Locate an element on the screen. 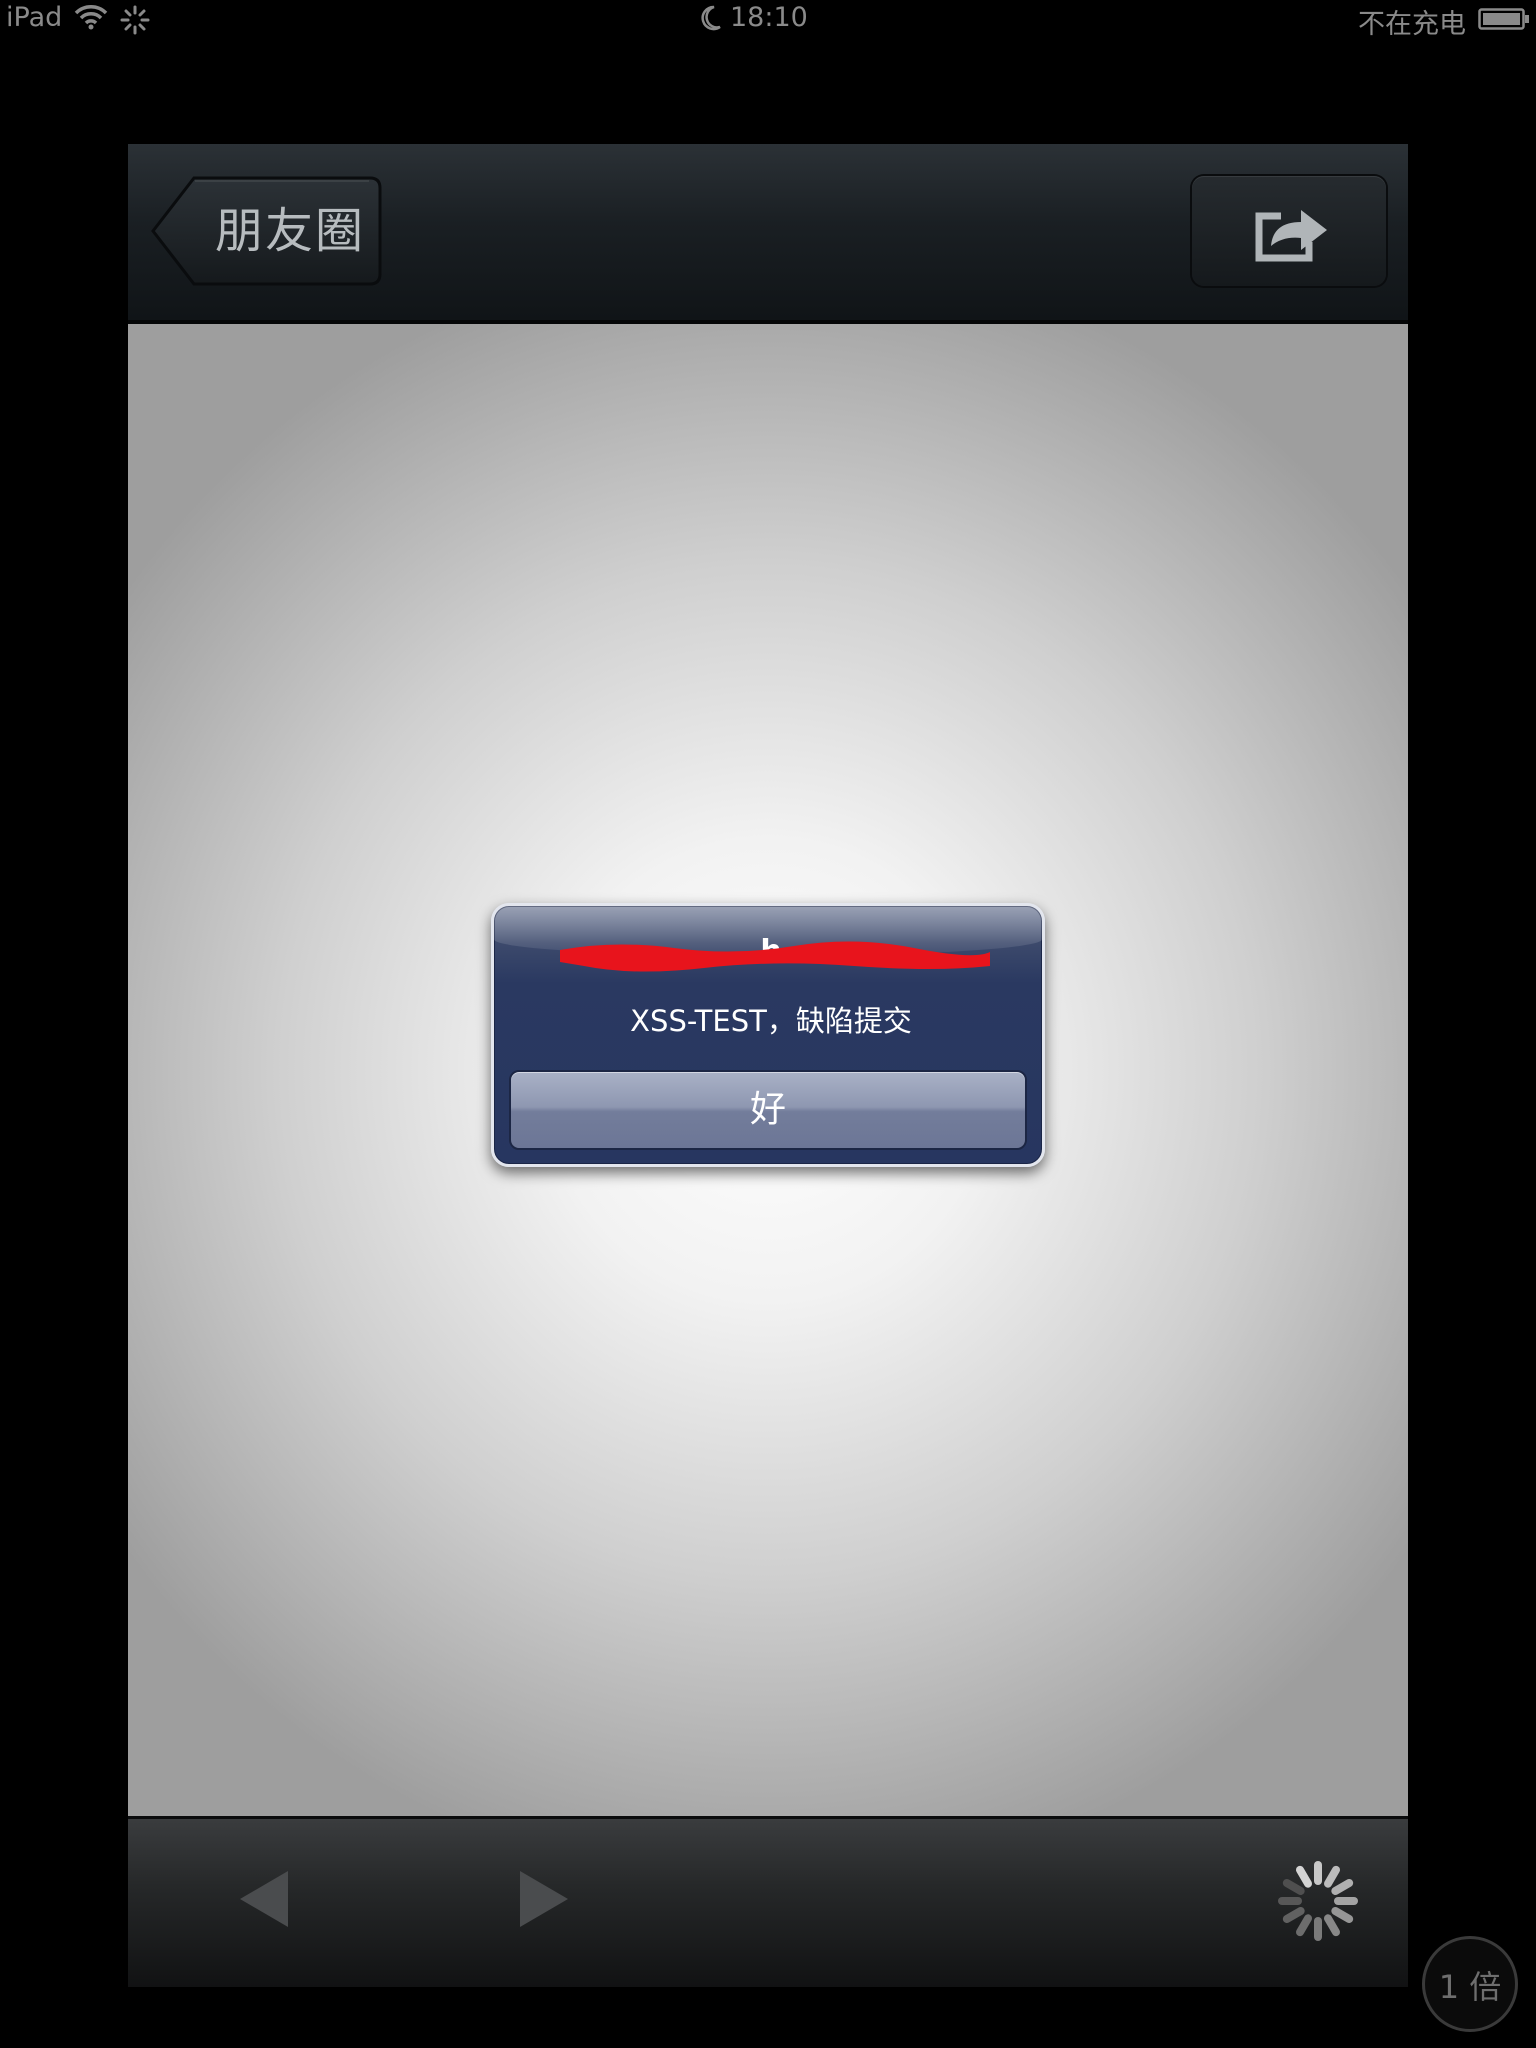  alert-dialog: h XSS-TEST，缺陷提交 好 is located at coordinates (768, 1035).